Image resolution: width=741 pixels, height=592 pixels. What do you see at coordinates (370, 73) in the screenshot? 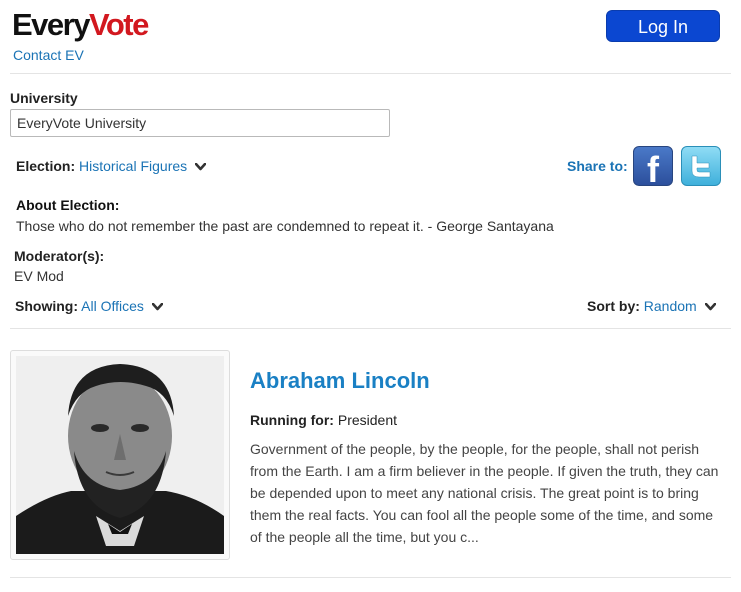
I see `header-divider` at bounding box center [370, 73].